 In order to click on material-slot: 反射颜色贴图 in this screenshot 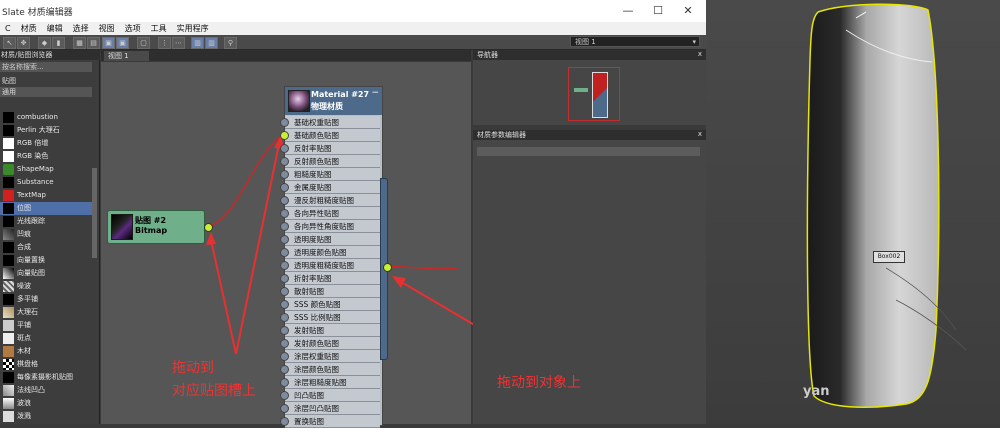, I will do `click(330, 161)`.